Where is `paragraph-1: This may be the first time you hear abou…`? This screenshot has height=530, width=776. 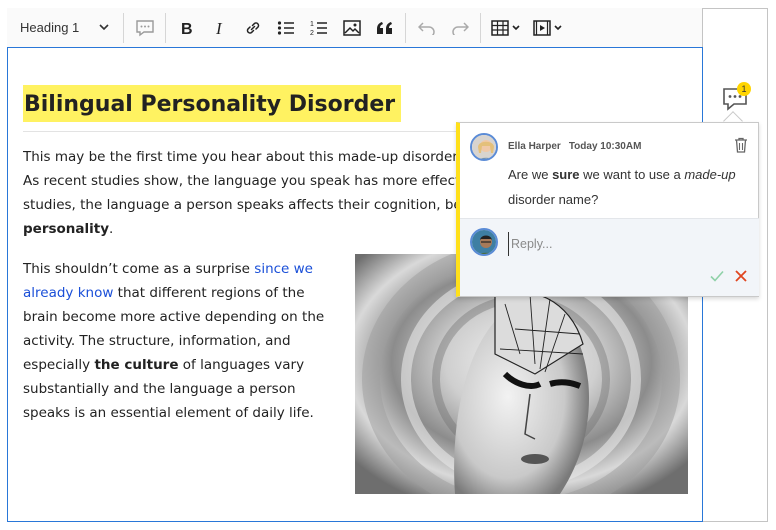 paragraph-1: This may be the first time you hear abou… is located at coordinates (245, 193).